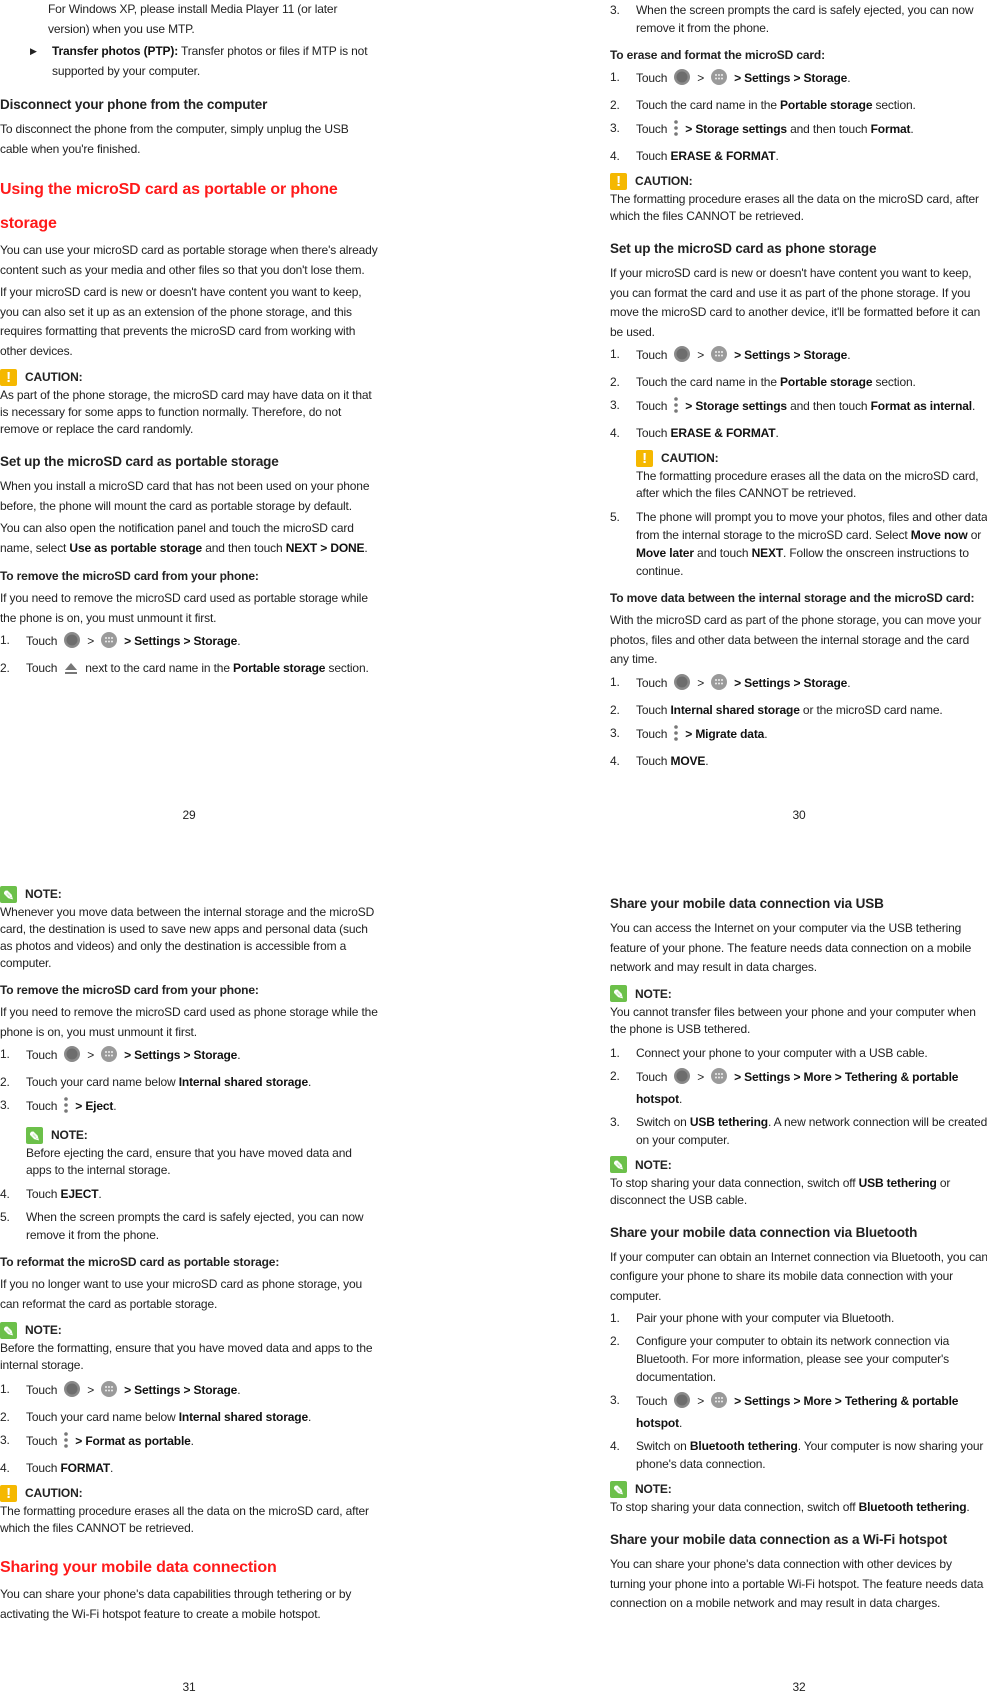 Image resolution: width=987 pixels, height=1698 pixels. Describe the element at coordinates (828, 129) in the screenshot. I see `text-run: and then touch` at that location.